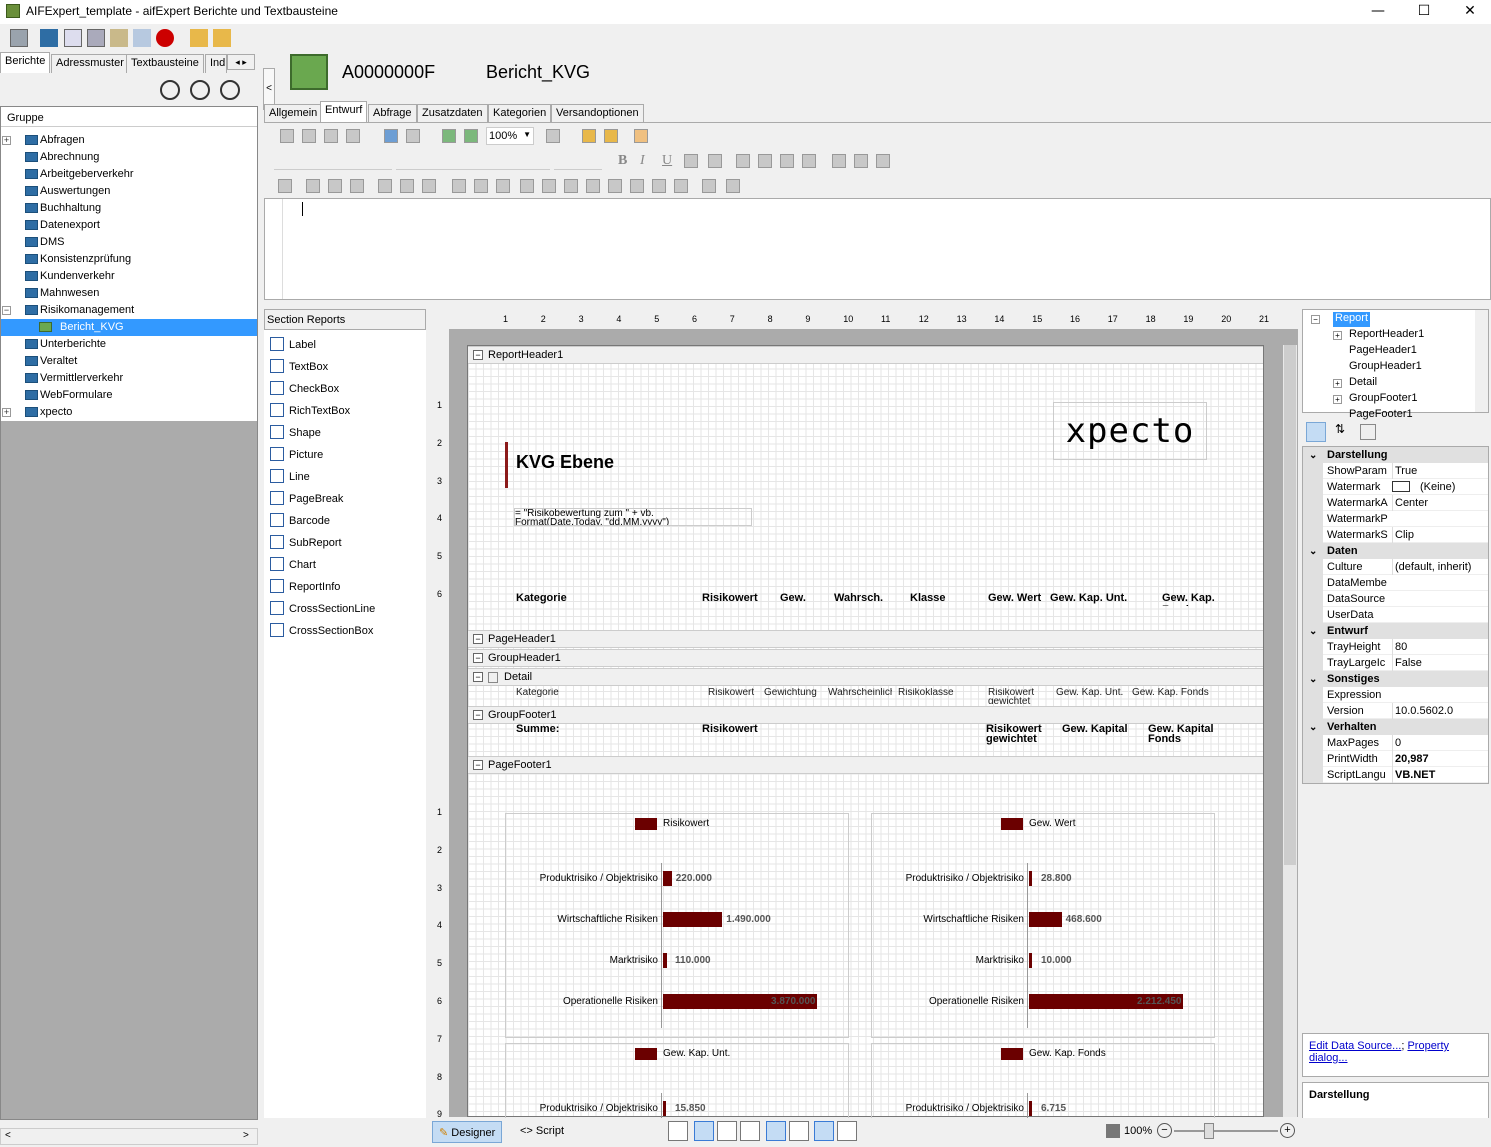 This screenshot has height=1147, width=1491. Describe the element at coordinates (19, 38) in the screenshot. I see `save-icon` at that location.